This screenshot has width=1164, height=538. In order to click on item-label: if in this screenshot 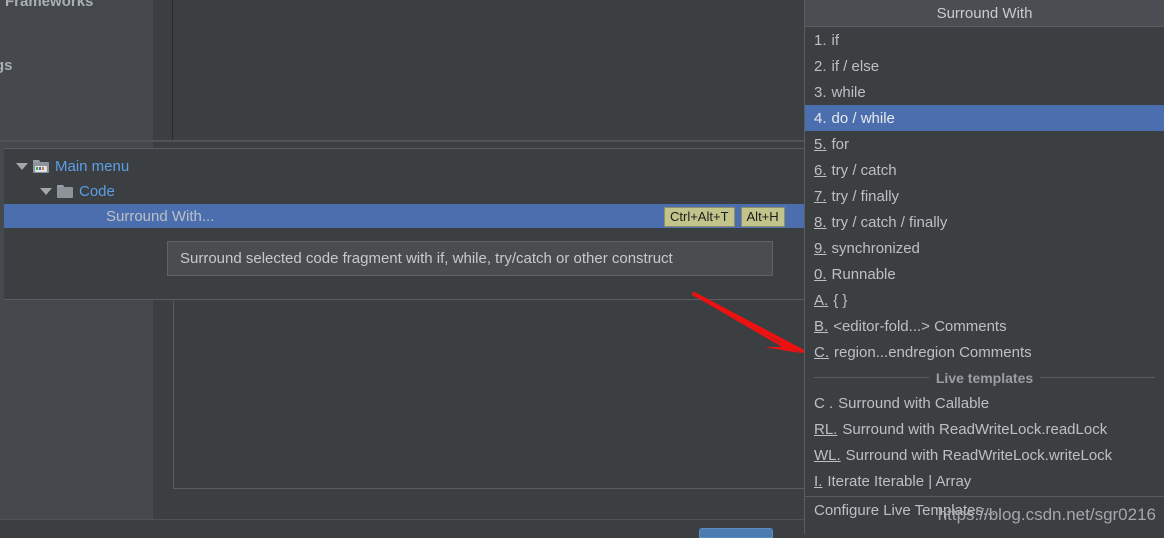, I will do `click(835, 40)`.